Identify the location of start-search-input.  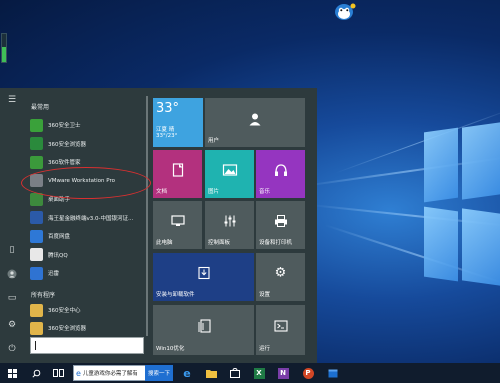
(87, 345).